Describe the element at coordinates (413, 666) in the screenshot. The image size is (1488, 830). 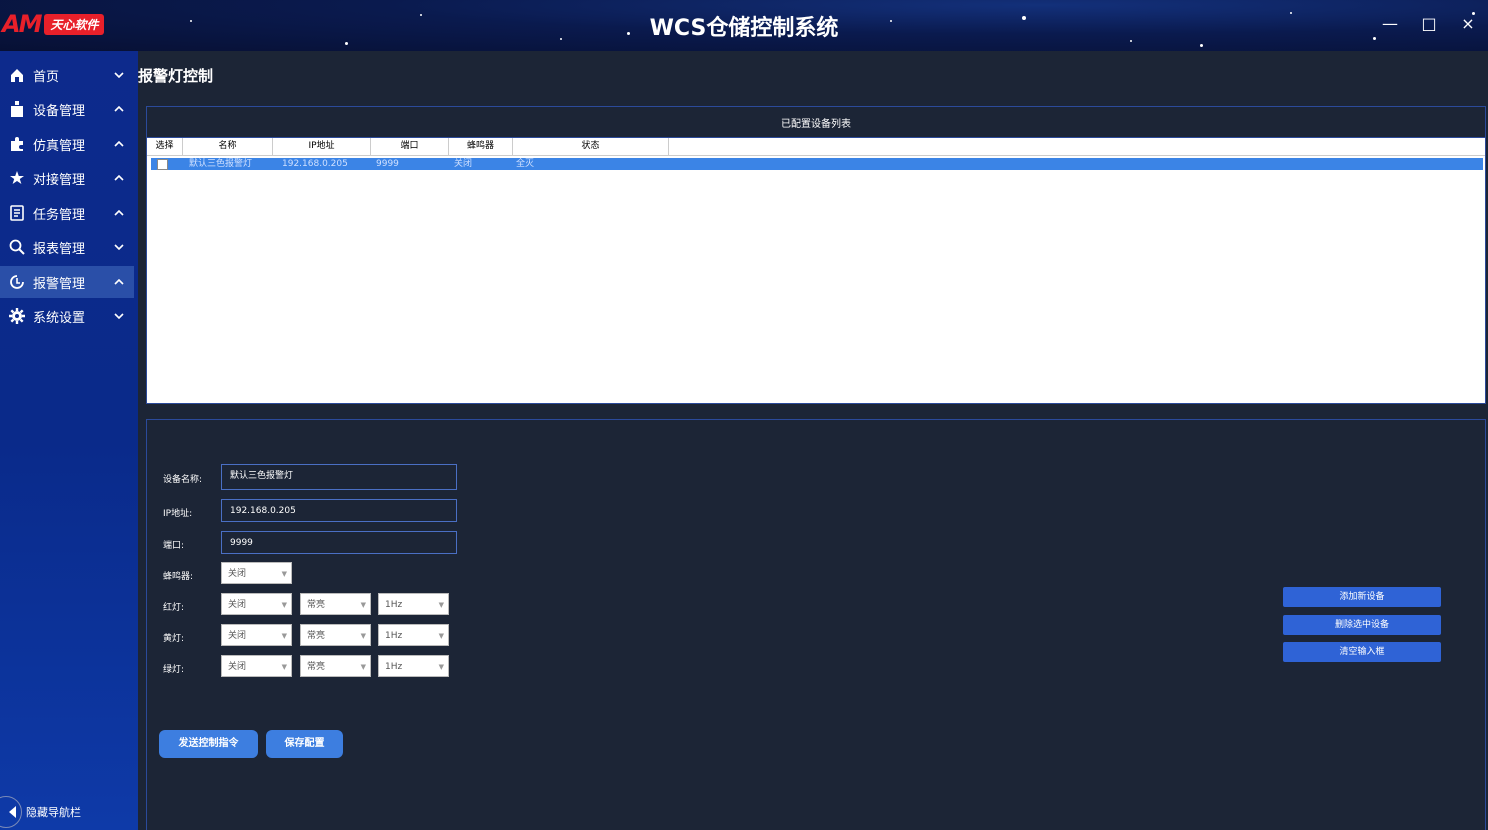
I see `green-freq-select: 1Hz ▼` at that location.